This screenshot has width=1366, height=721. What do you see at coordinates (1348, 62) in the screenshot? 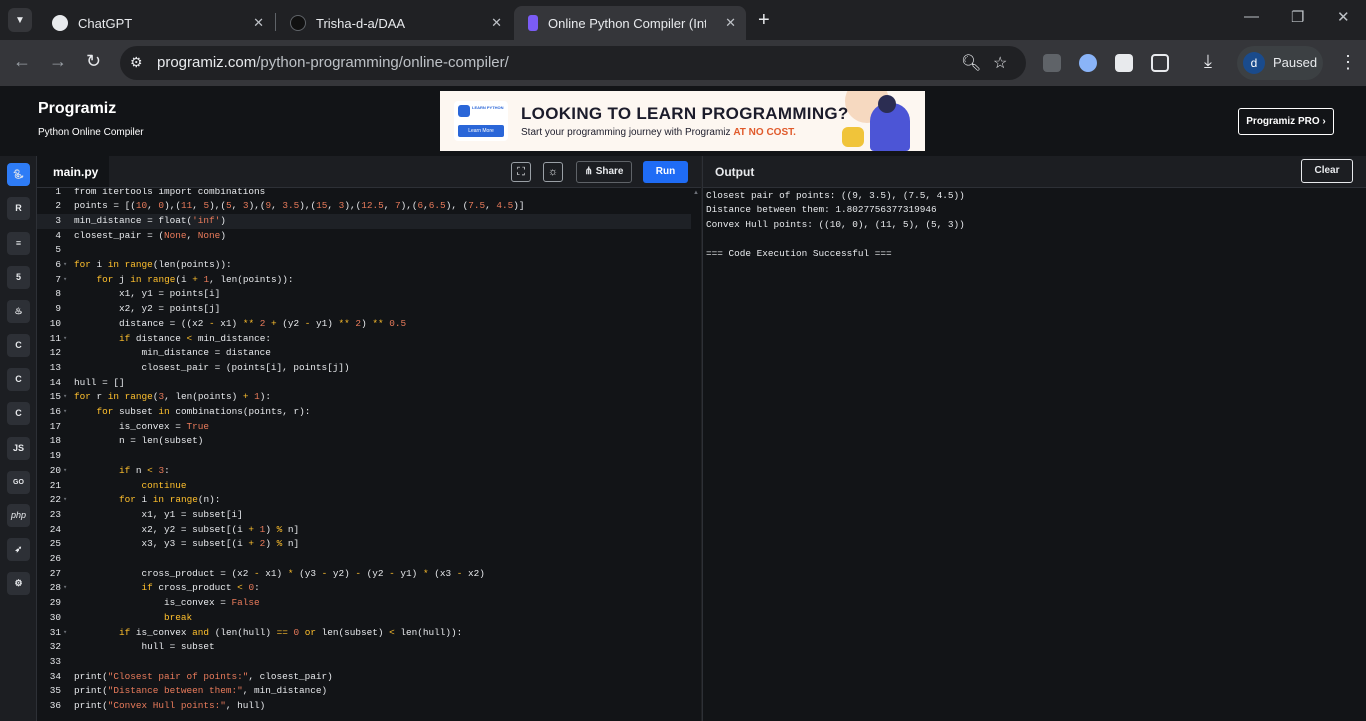
I see `browser-menu-icon: ⋮` at bounding box center [1348, 62].